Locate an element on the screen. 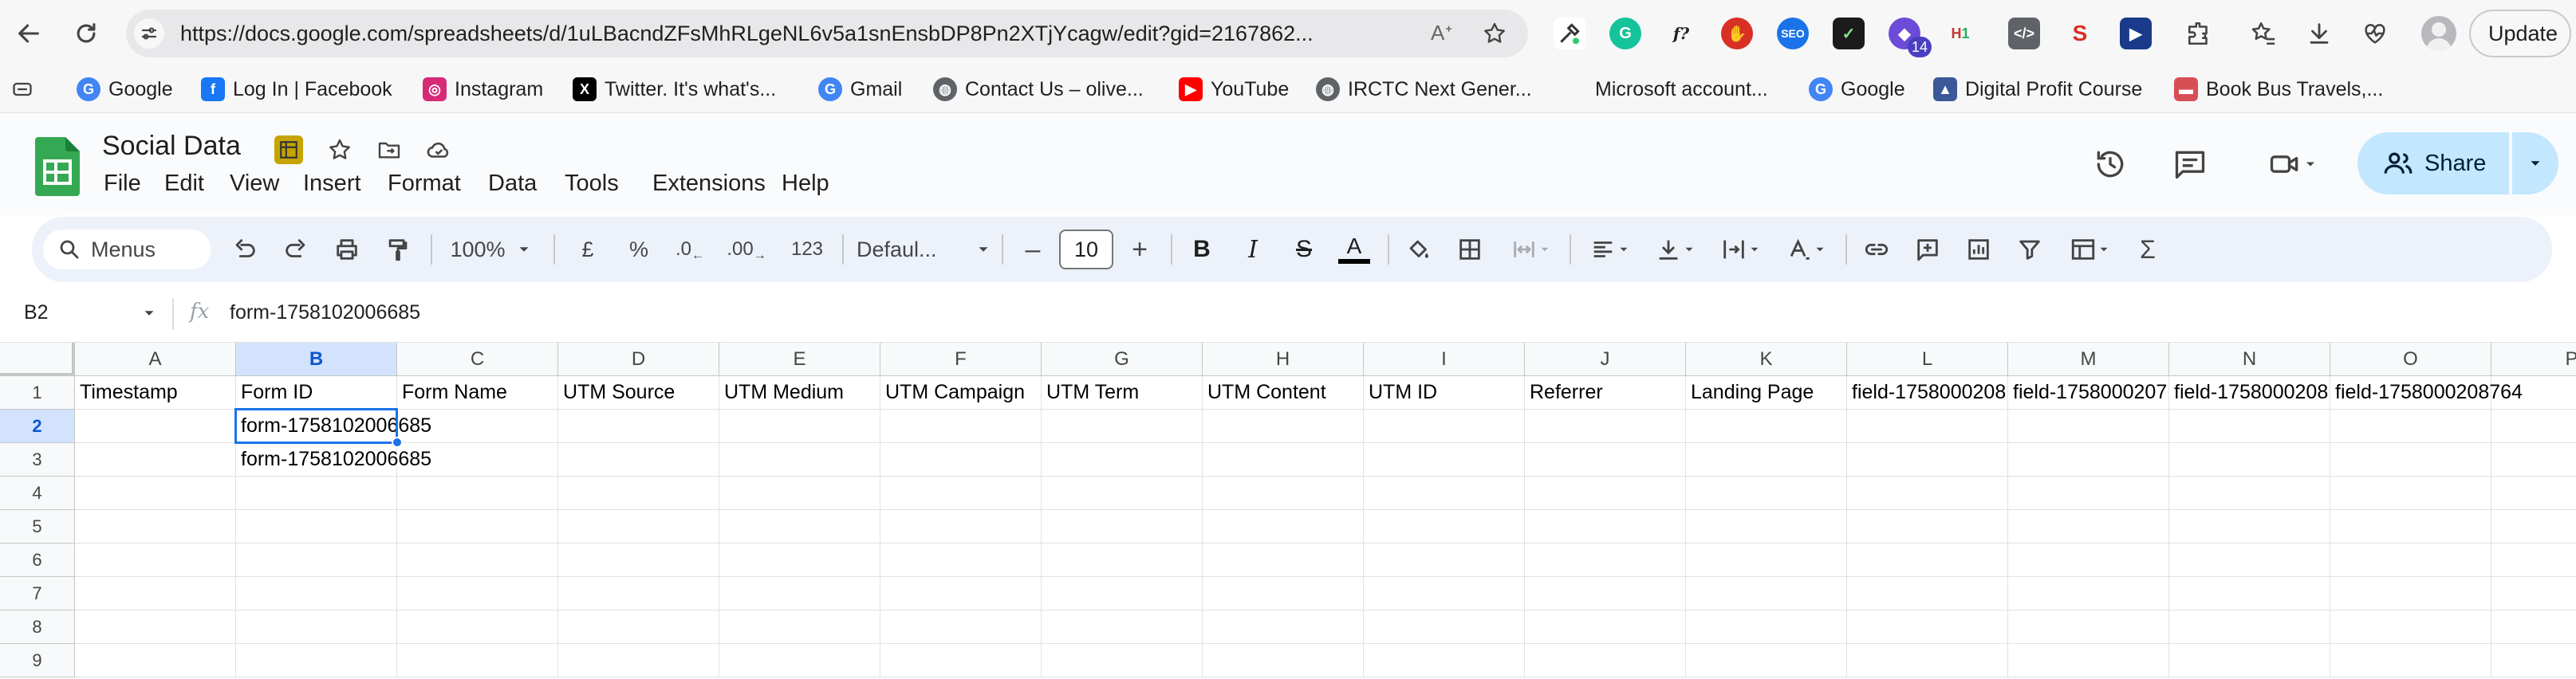  cell-h6 is located at coordinates (1283, 560).